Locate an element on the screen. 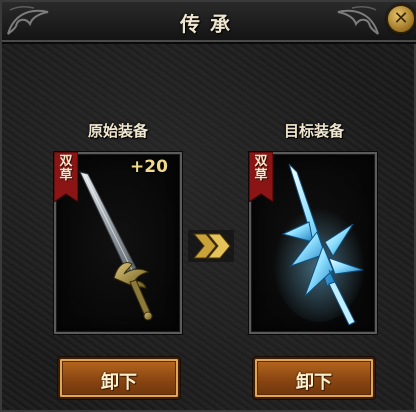 The image size is (416, 412). close-x-icon: ✕ is located at coordinates (401, 18).